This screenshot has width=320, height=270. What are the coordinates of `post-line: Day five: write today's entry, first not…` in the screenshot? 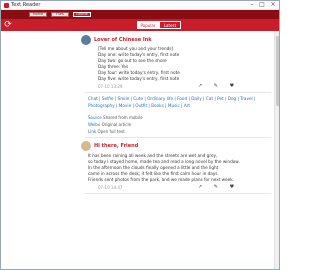 It's located at (139, 78).